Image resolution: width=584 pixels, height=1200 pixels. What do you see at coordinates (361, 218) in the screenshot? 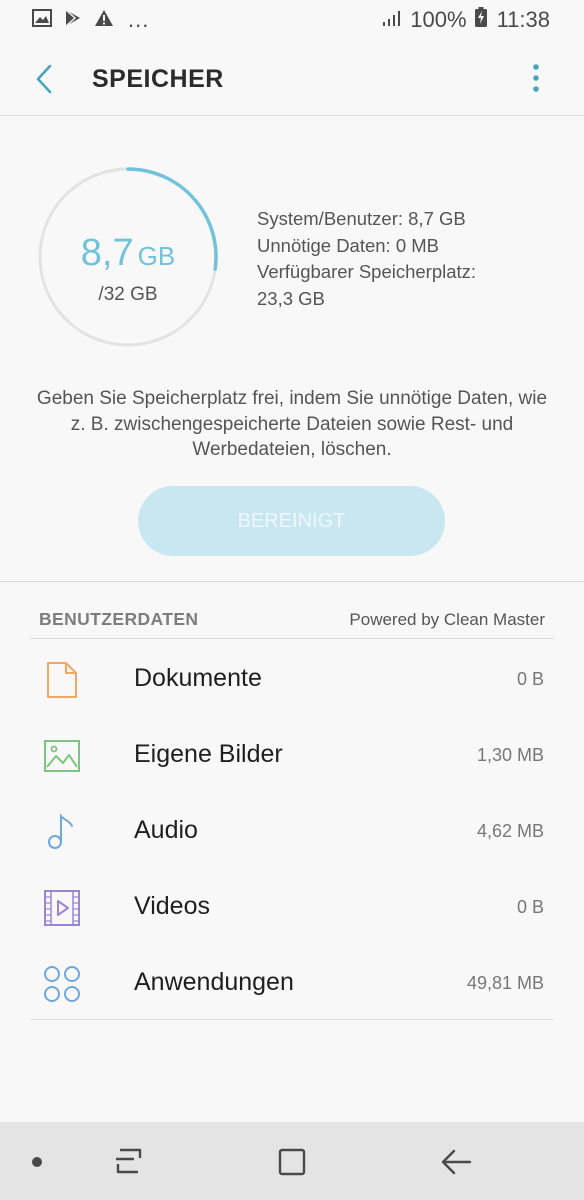
I see `system-user-stat: System/Benutzer: 8,7 GB` at bounding box center [361, 218].